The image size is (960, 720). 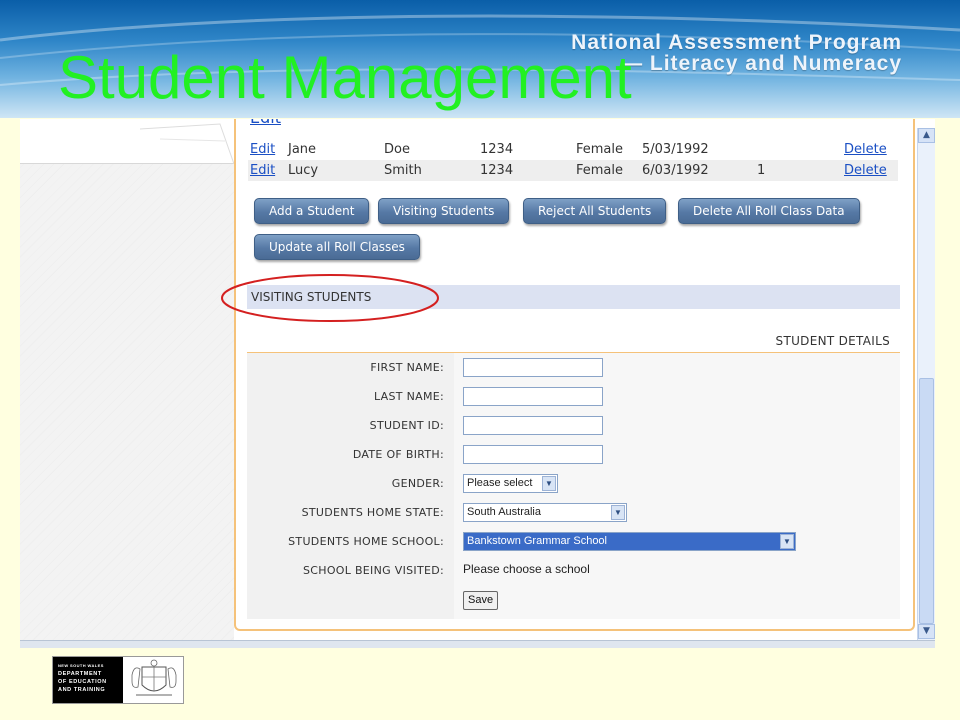 I want to click on number-cell: 1, so click(x=761, y=170).